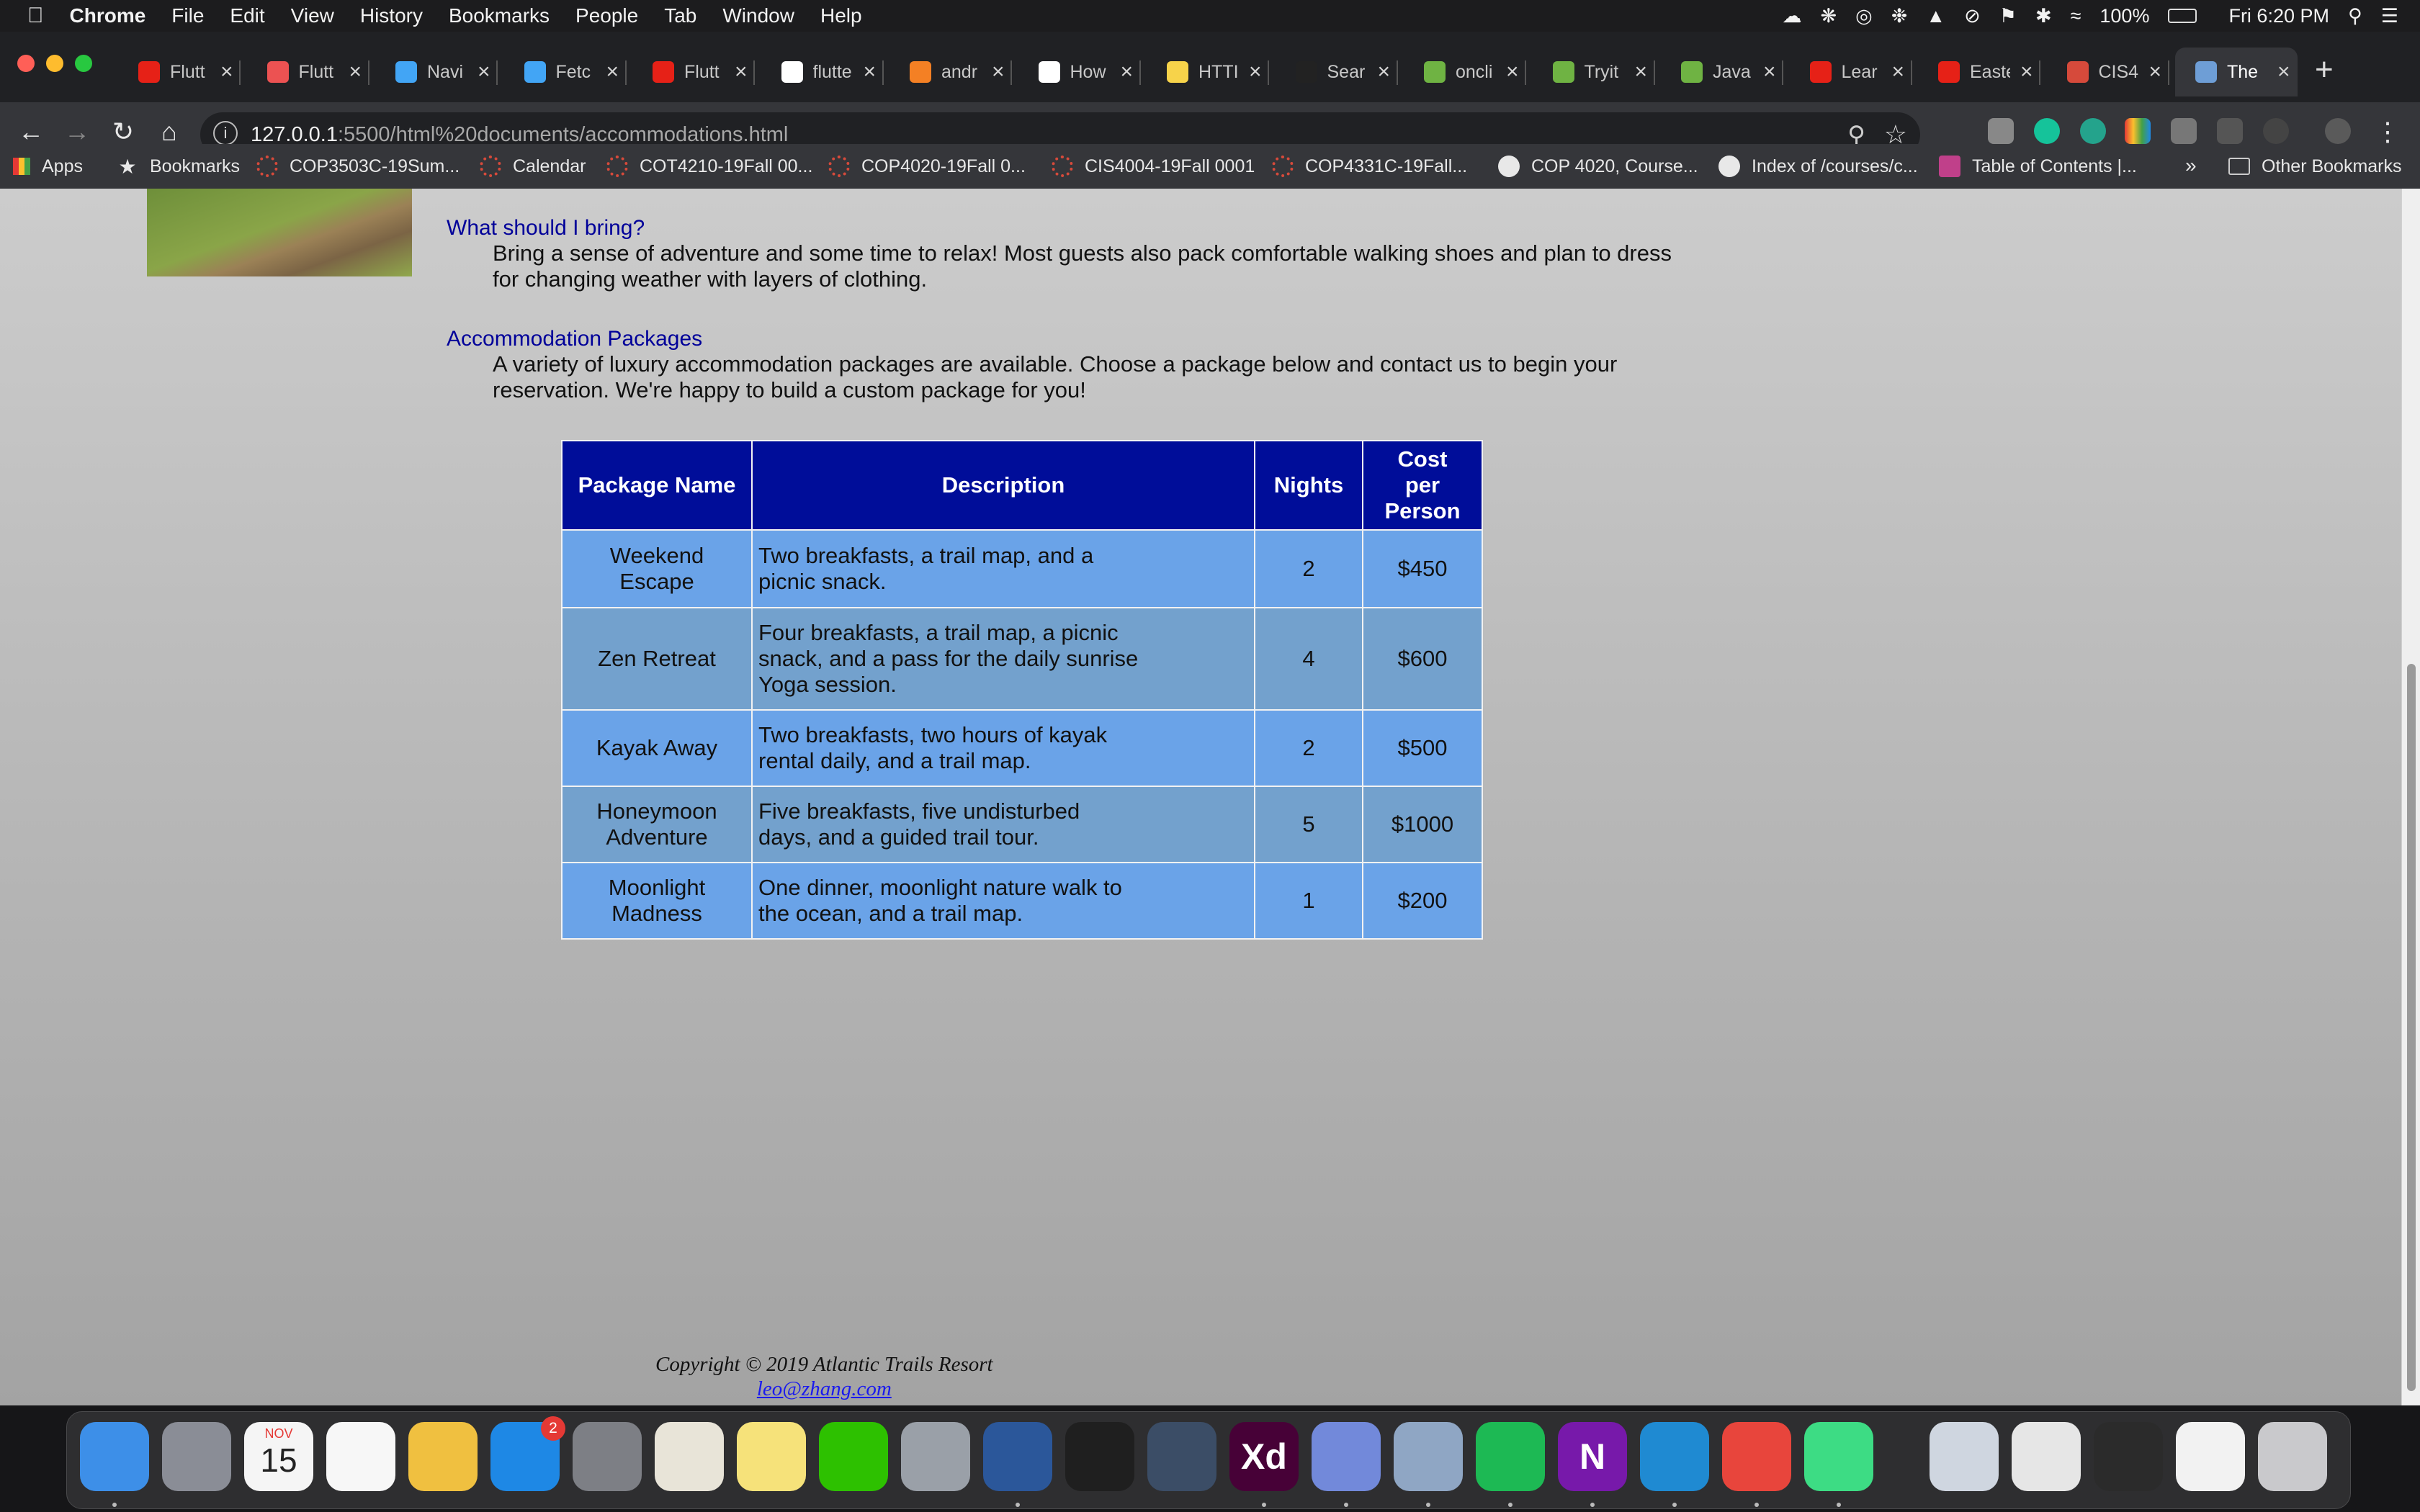 This screenshot has width=2420, height=1512. What do you see at coordinates (31, 132) in the screenshot?
I see `back-arrow-icon: ←` at bounding box center [31, 132].